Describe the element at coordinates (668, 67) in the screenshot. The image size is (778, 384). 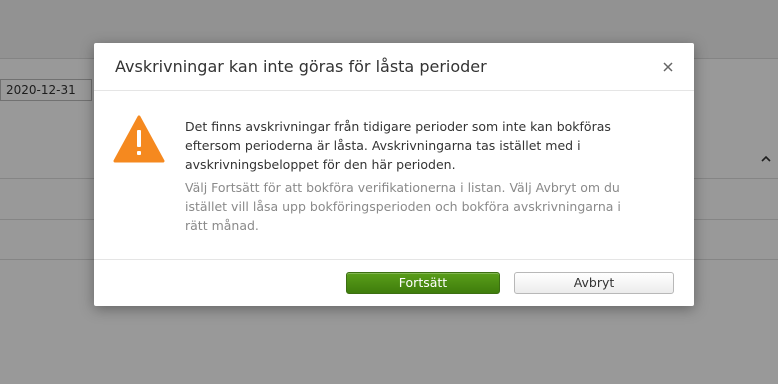
I see `close-icon` at that location.